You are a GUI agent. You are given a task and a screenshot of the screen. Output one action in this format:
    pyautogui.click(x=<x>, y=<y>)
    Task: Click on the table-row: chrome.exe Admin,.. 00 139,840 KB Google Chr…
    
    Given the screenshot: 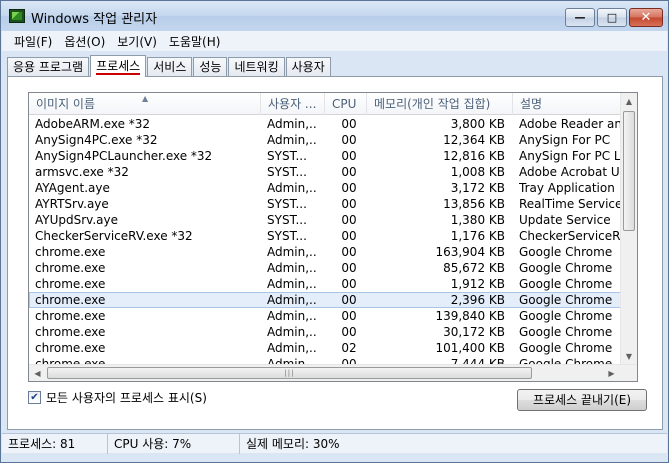 What is the action you would take?
    pyautogui.click(x=329, y=316)
    